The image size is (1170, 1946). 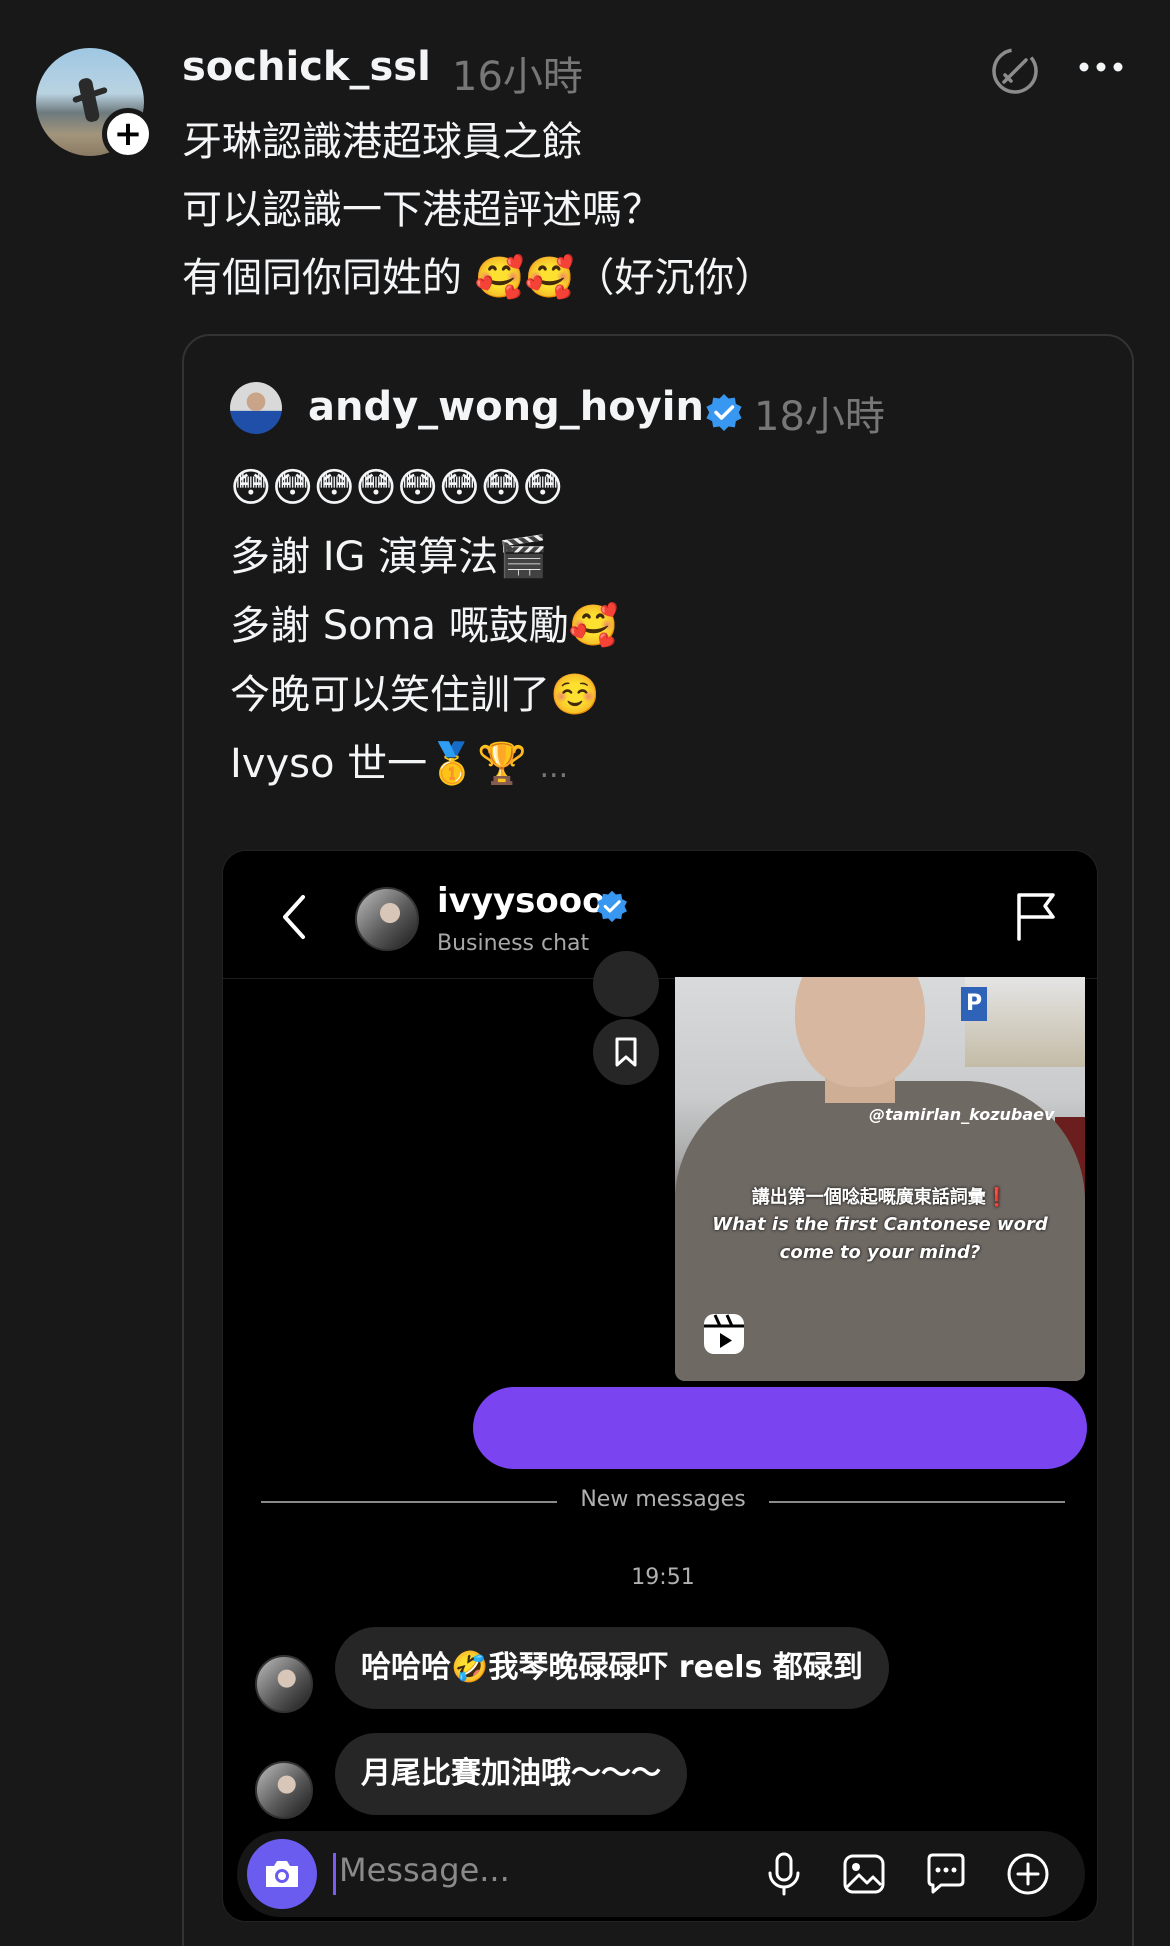 What do you see at coordinates (478, 210) in the screenshot?
I see `post-body-text: 牙琳認識港超球員之餘 可以認識一下港超評述嗎？ 有個同你同姓的 🥰🥰（好沉你）` at bounding box center [478, 210].